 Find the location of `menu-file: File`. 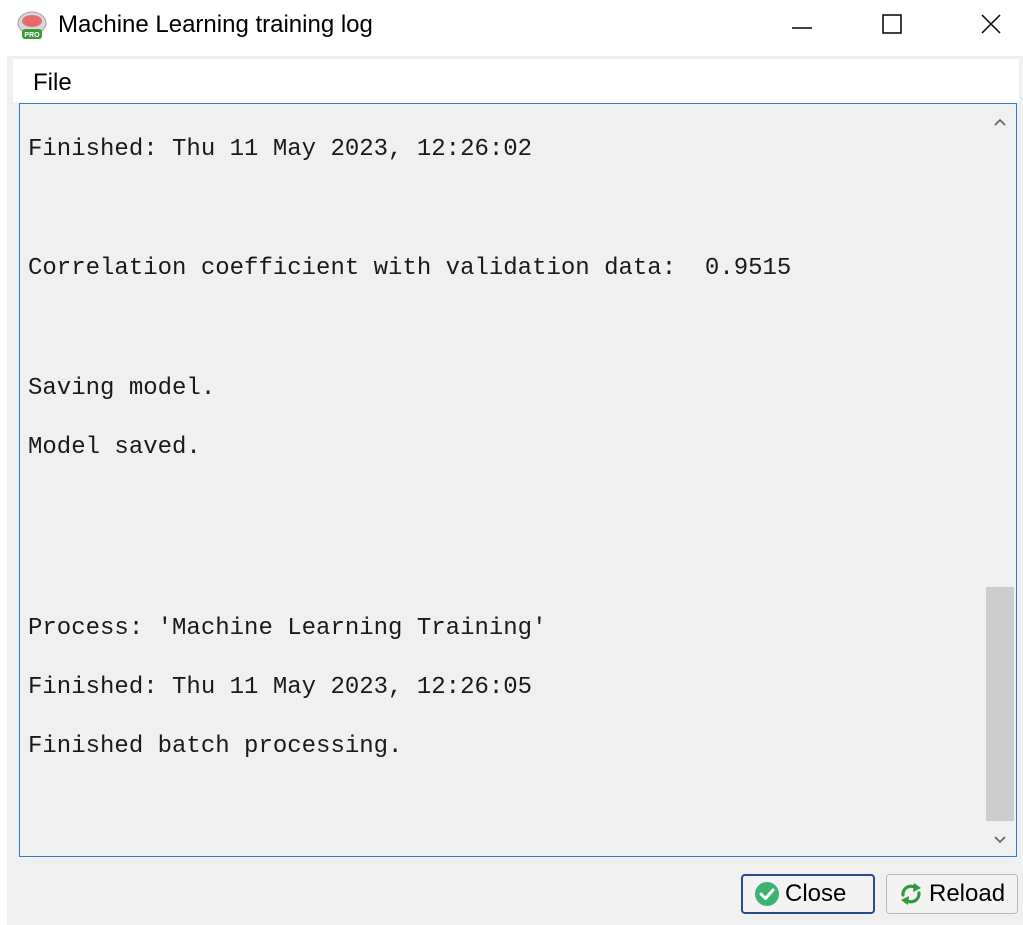

menu-file: File is located at coordinates (52, 83).